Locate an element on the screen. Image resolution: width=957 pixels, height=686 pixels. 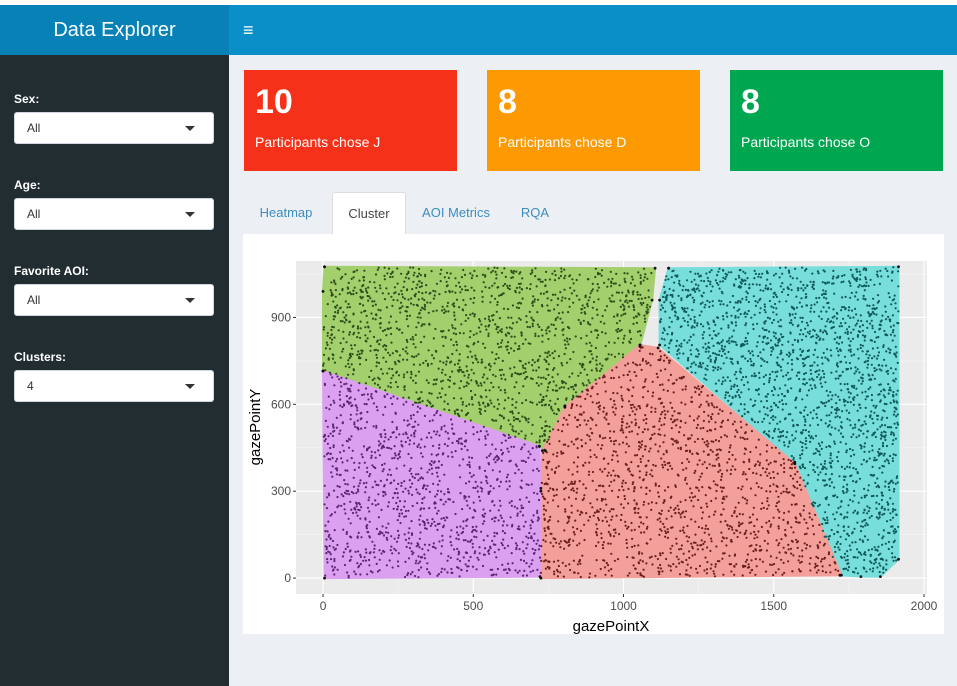
tab-rqa: RQA is located at coordinates (535, 213).